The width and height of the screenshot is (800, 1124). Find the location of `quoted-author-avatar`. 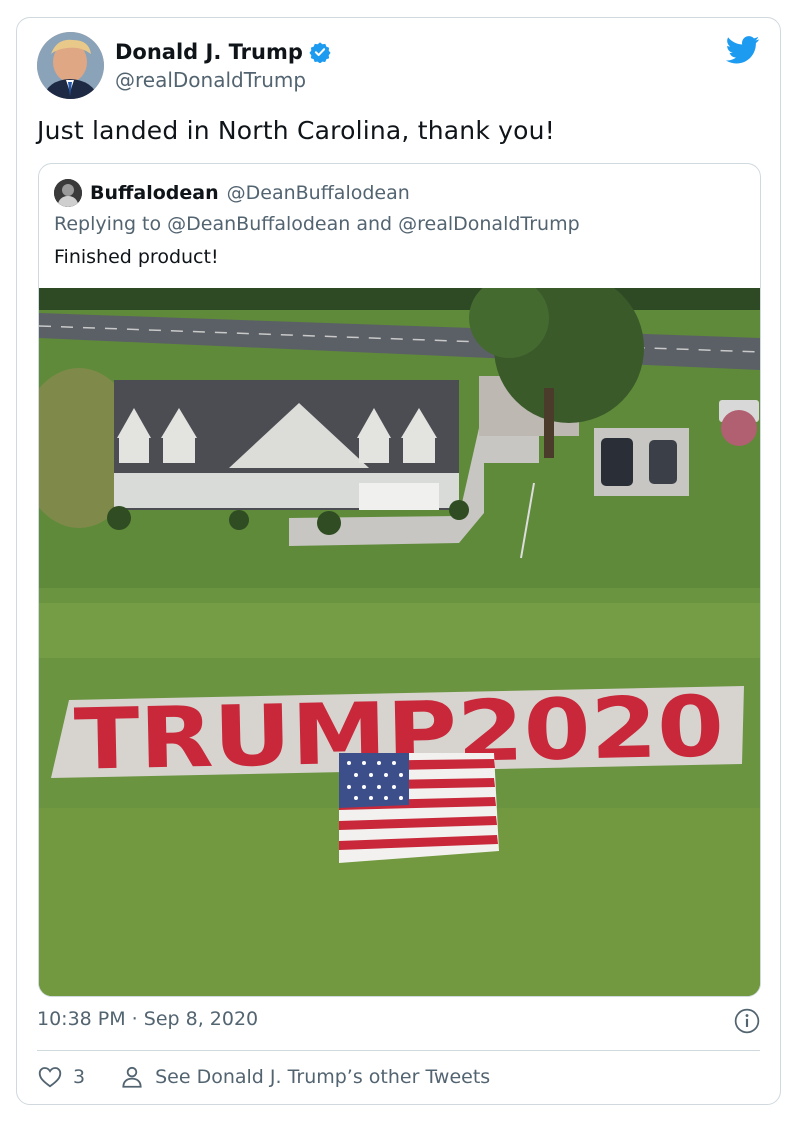

quoted-author-avatar is located at coordinates (68, 193).